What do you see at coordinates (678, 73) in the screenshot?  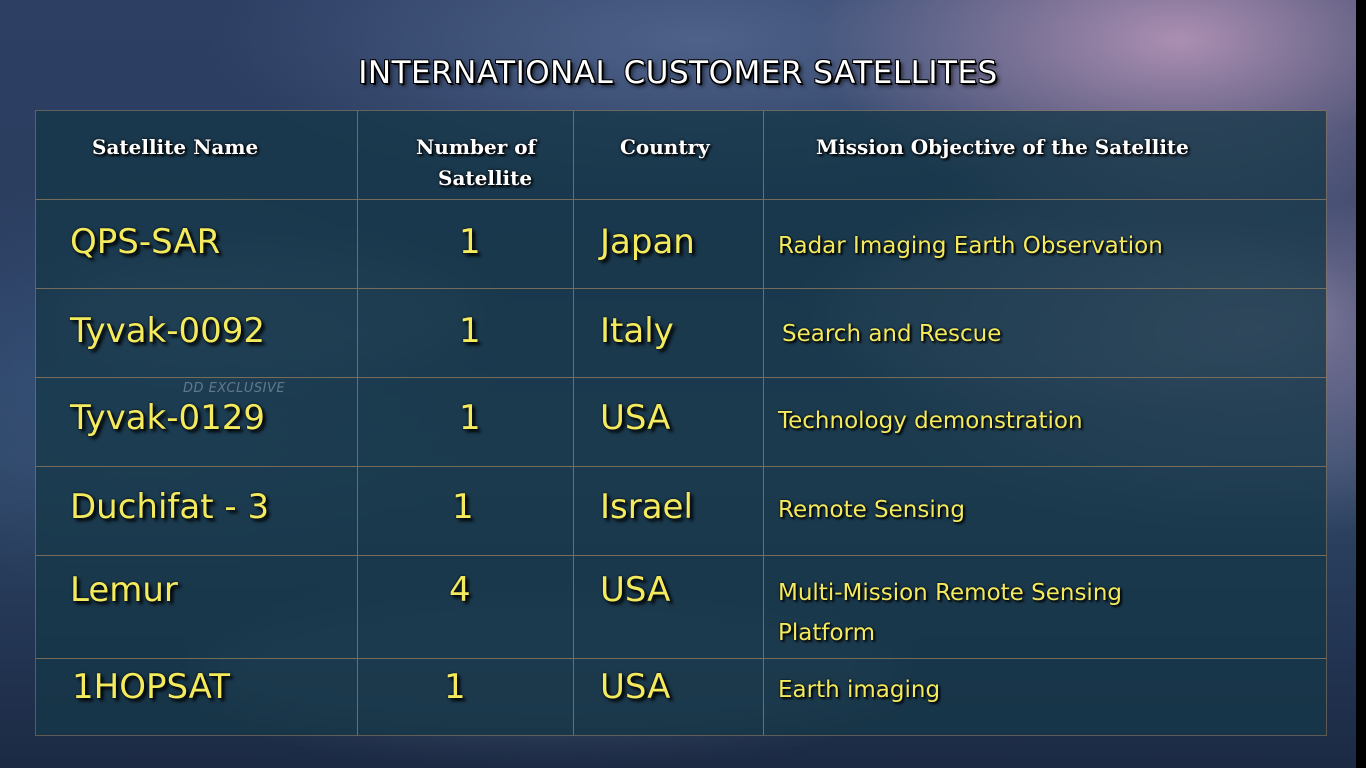 I see `page-title: INTERNATIONAL CUSTOMER SATELLITES` at bounding box center [678, 73].